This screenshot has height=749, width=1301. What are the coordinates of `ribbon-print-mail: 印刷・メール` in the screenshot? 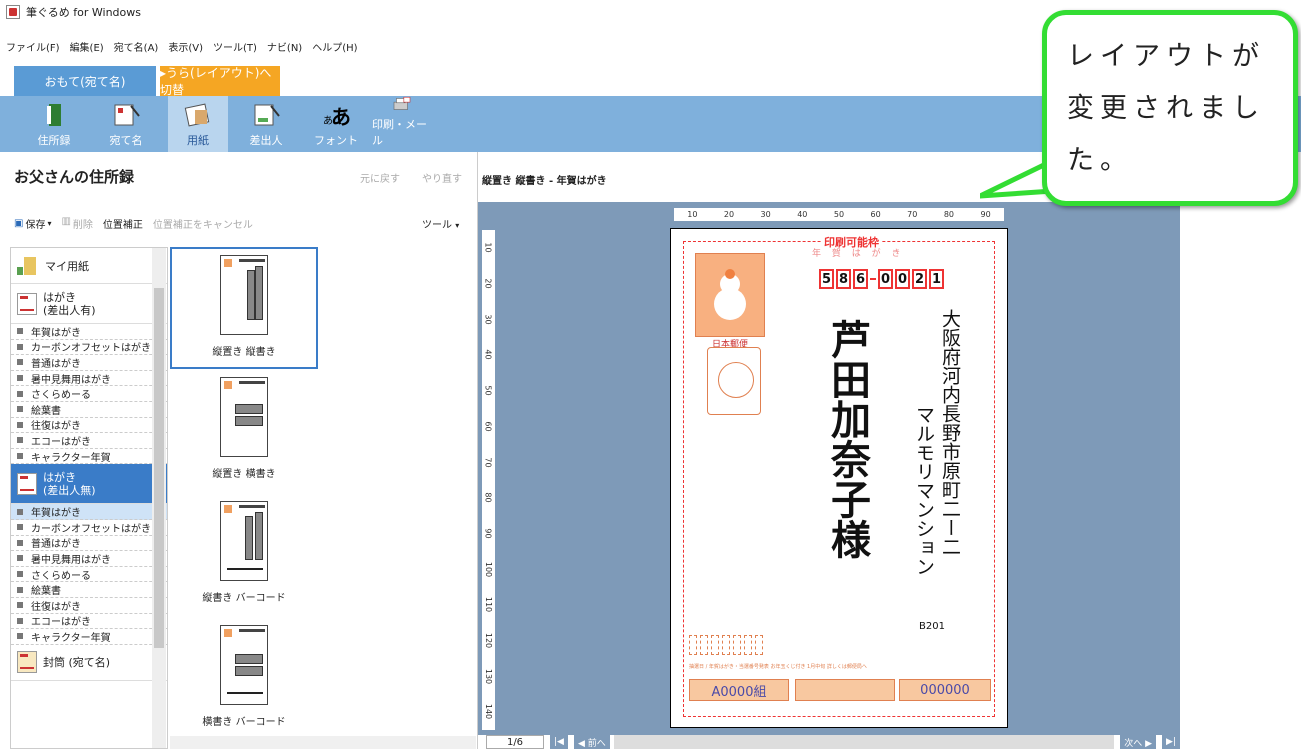 It's located at (402, 124).